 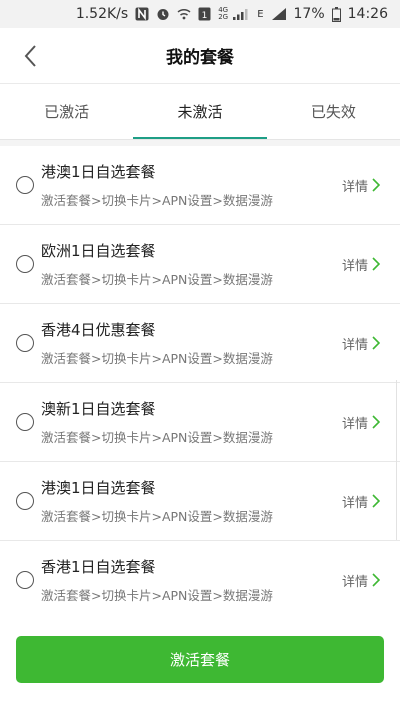 I want to click on package-item: 香港4日优惠套餐 激活套餐>切换卡片>APN设置>数据漫游 详情, so click(x=200, y=343).